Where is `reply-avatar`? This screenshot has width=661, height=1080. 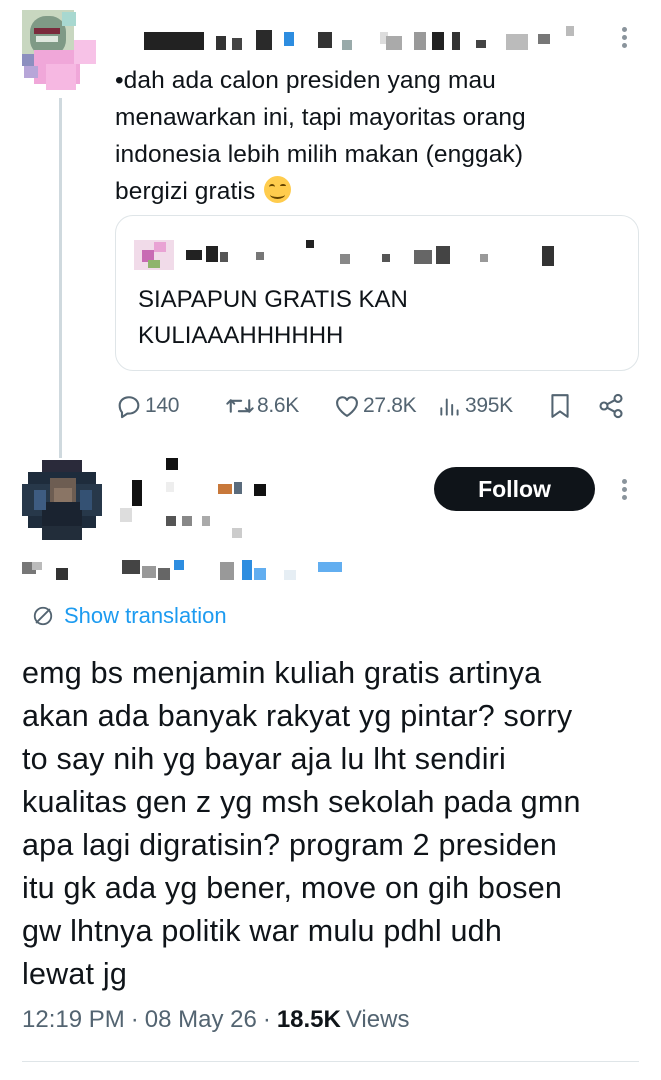
reply-avatar is located at coordinates (62, 500).